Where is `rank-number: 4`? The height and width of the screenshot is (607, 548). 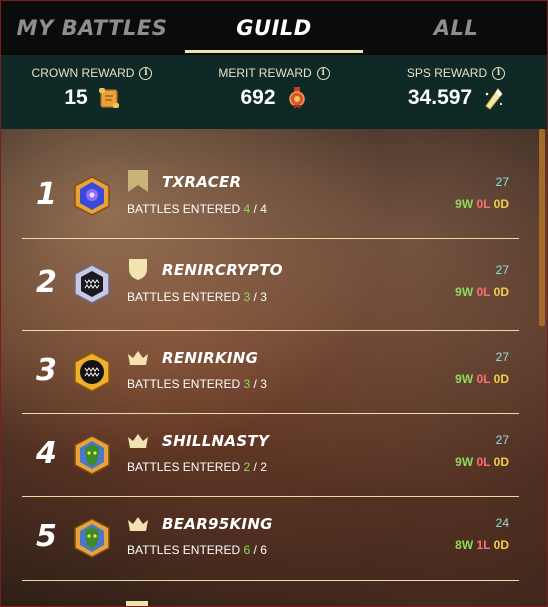 rank-number: 4 is located at coordinates (46, 453).